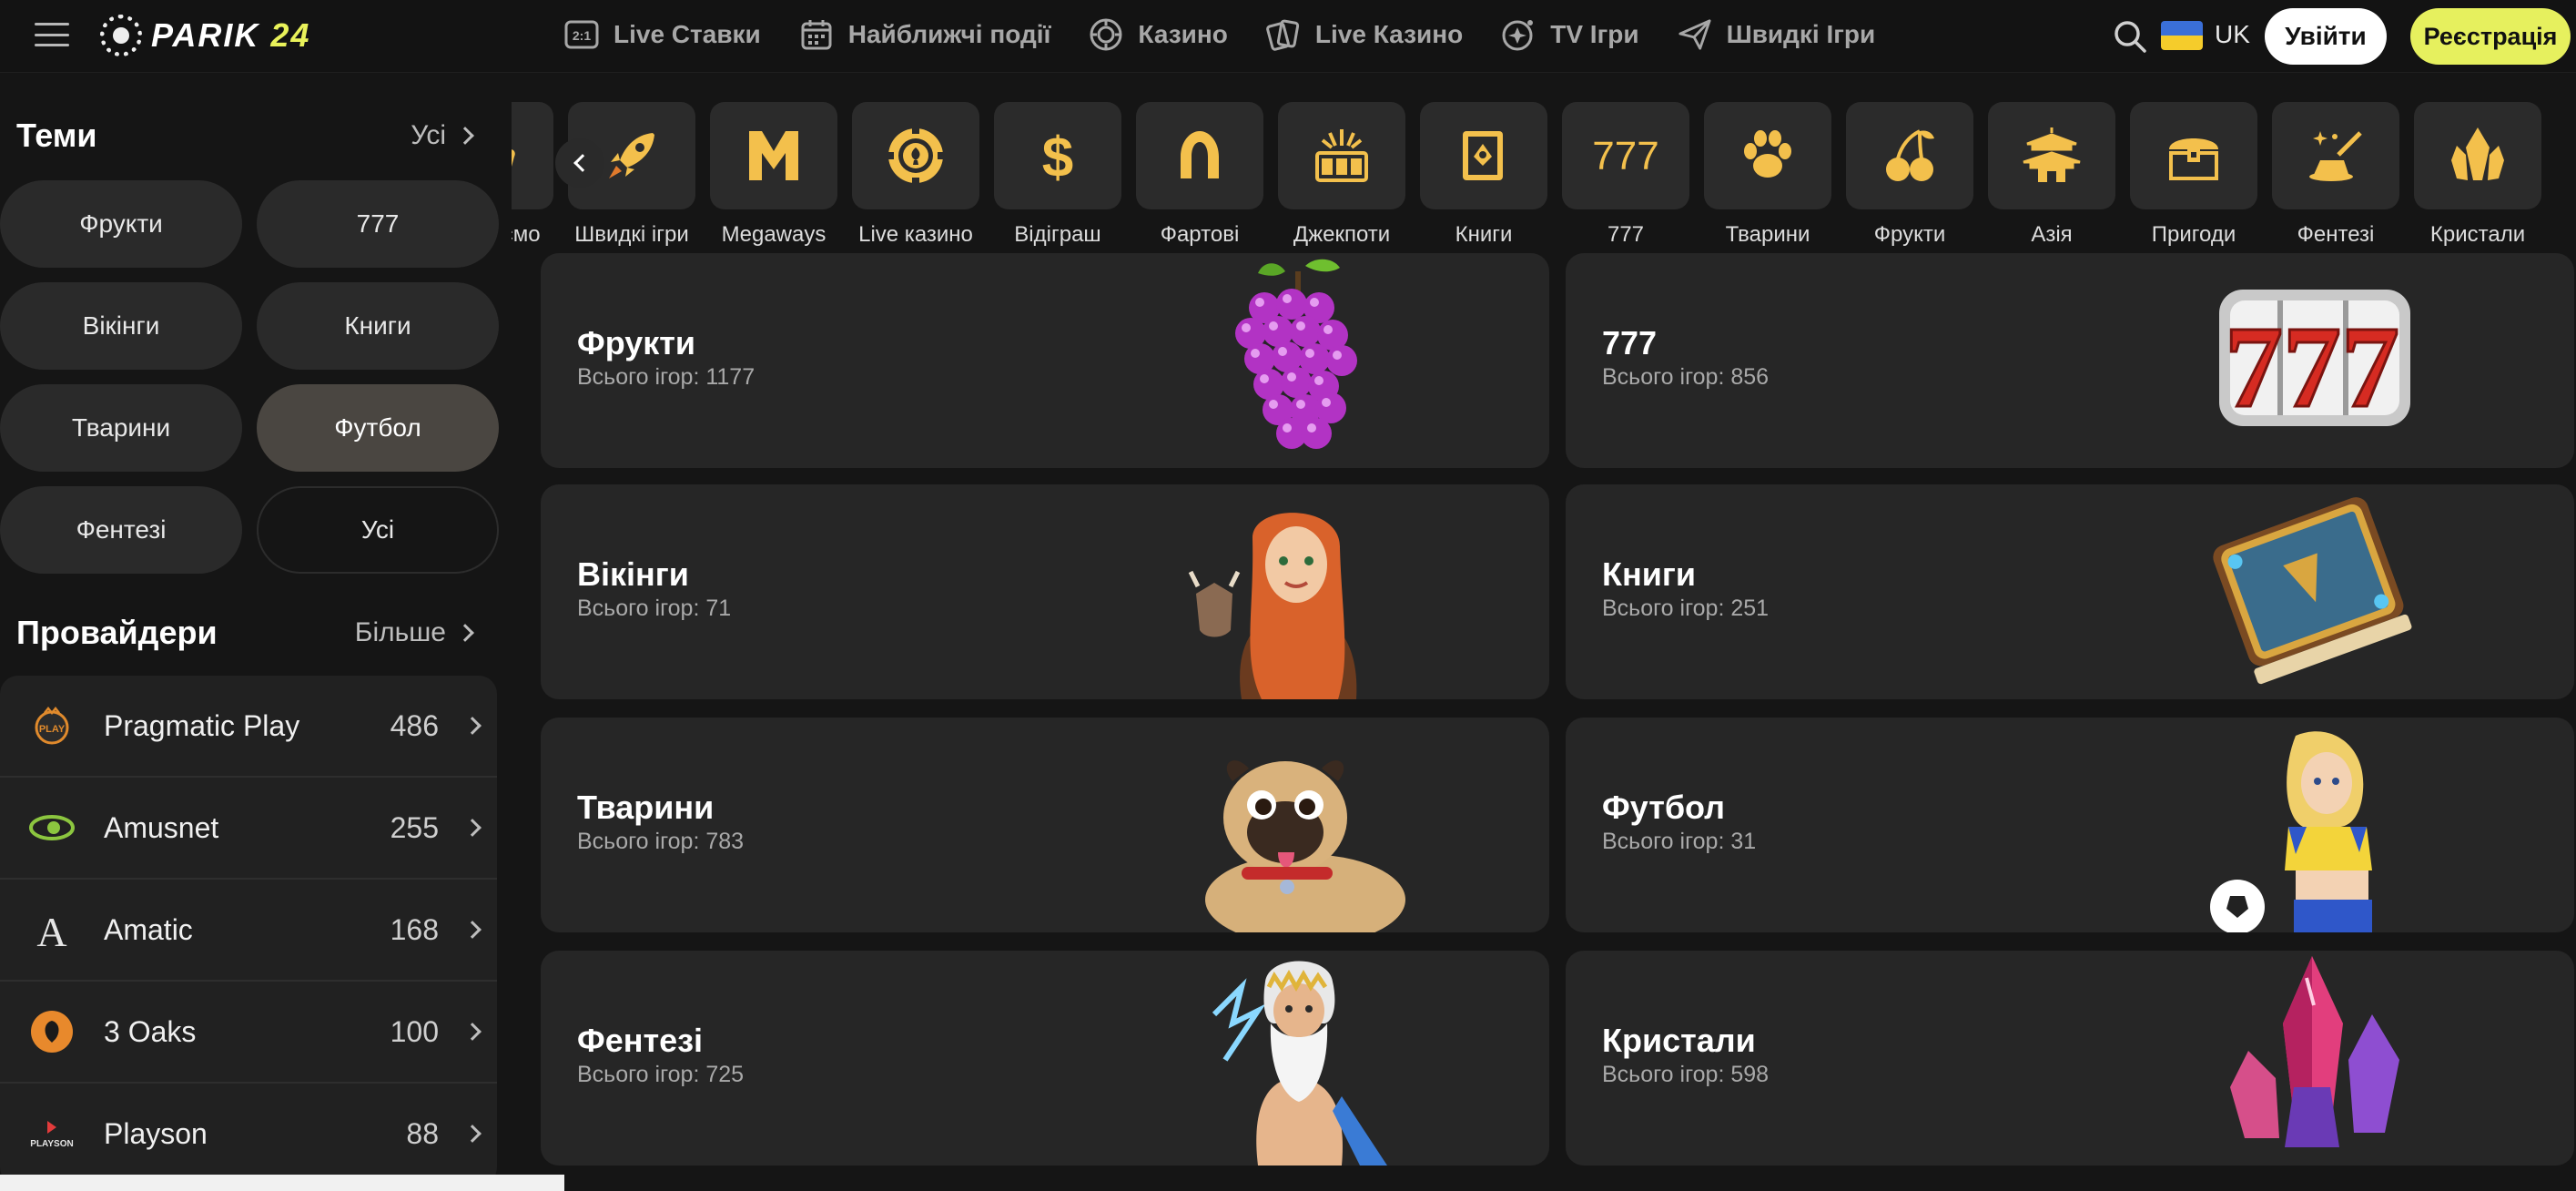  I want to click on svg-text: PLAY, so click(52, 729).